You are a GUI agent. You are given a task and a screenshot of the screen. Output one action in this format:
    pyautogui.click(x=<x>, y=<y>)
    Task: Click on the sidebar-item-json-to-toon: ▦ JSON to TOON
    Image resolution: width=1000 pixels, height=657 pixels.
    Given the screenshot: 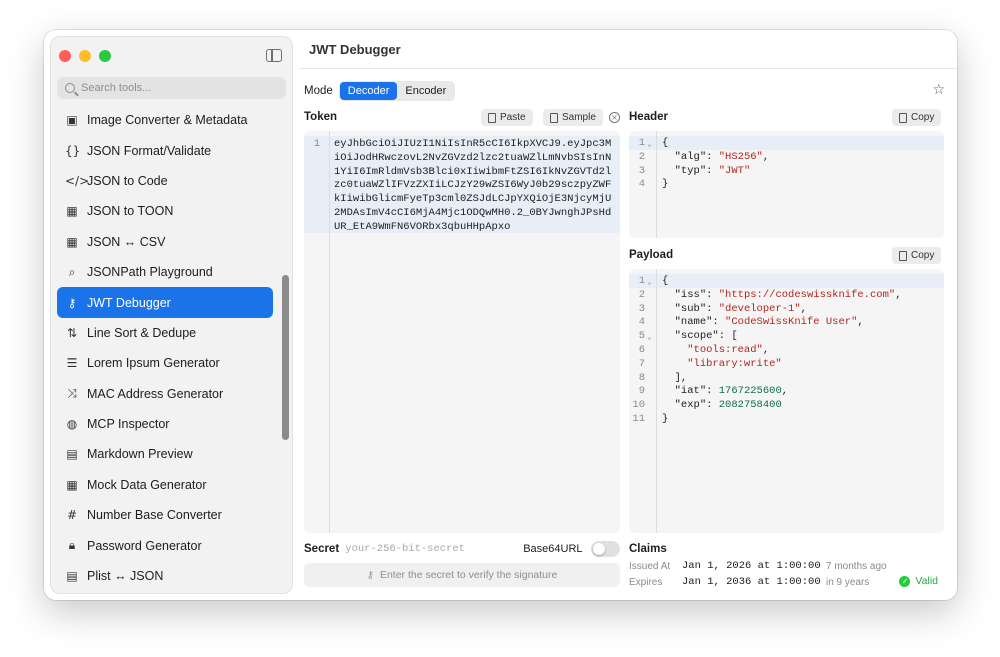 What is the action you would take?
    pyautogui.click(x=165, y=211)
    